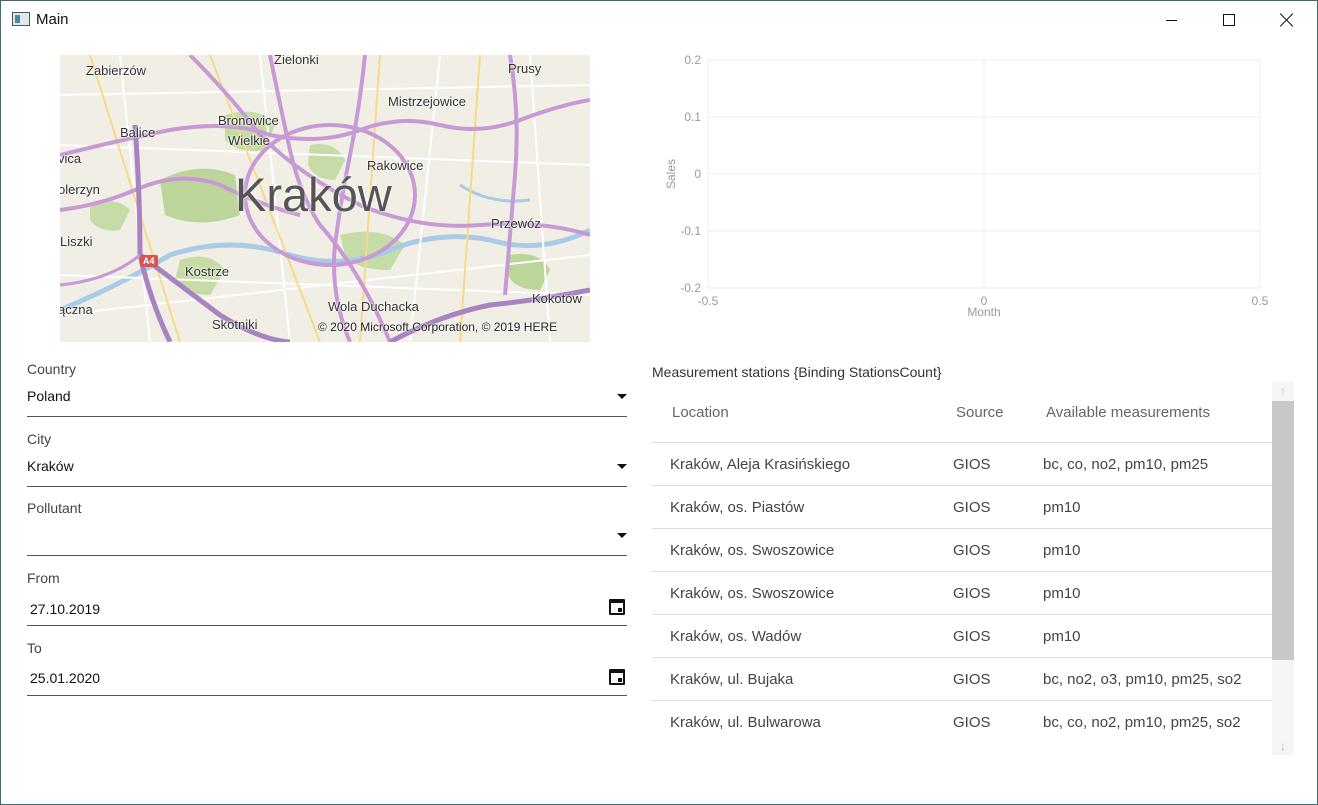 This screenshot has height=805, width=1318. I want to click on country-label: Country, so click(52, 369).